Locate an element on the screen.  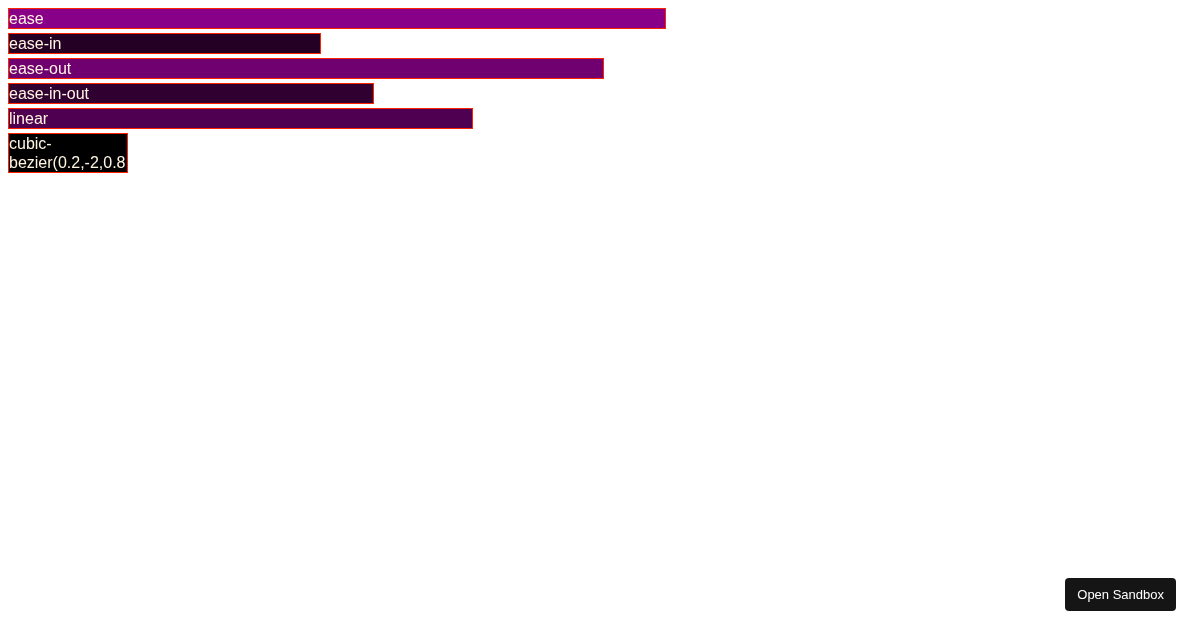
bar-label: ease is located at coordinates (26, 18).